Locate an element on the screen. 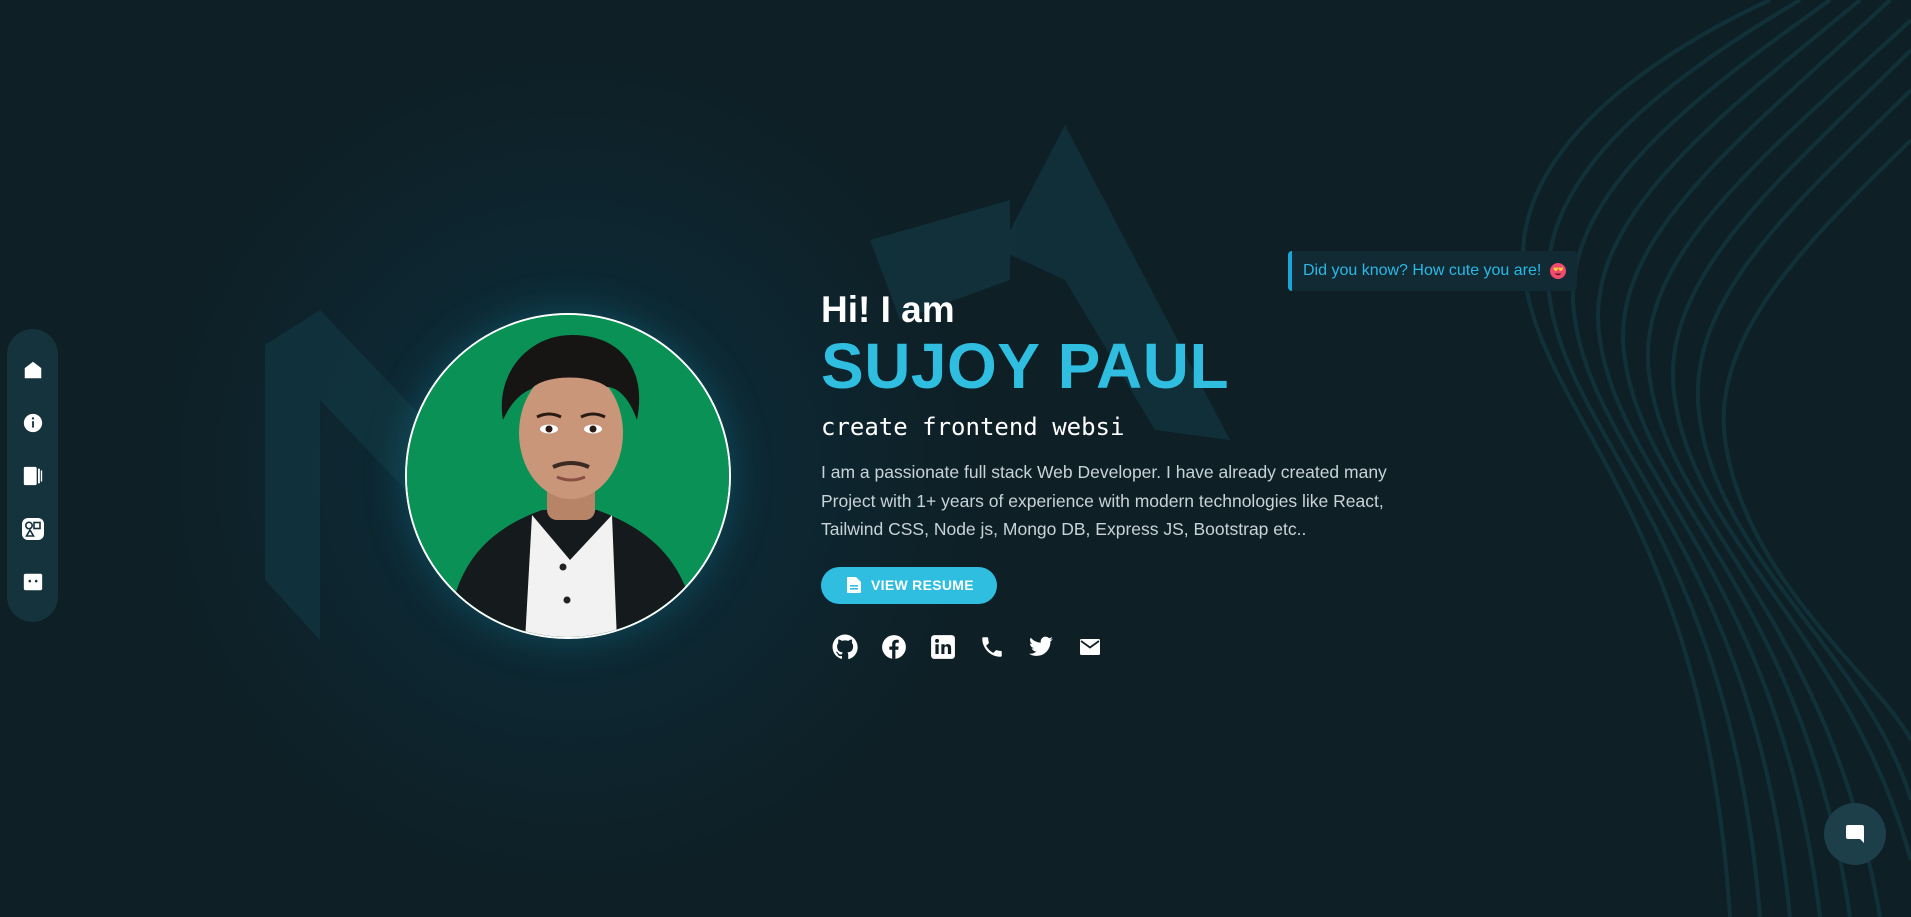 The height and width of the screenshot is (917, 1911). linkedin-link is located at coordinates (943, 647).